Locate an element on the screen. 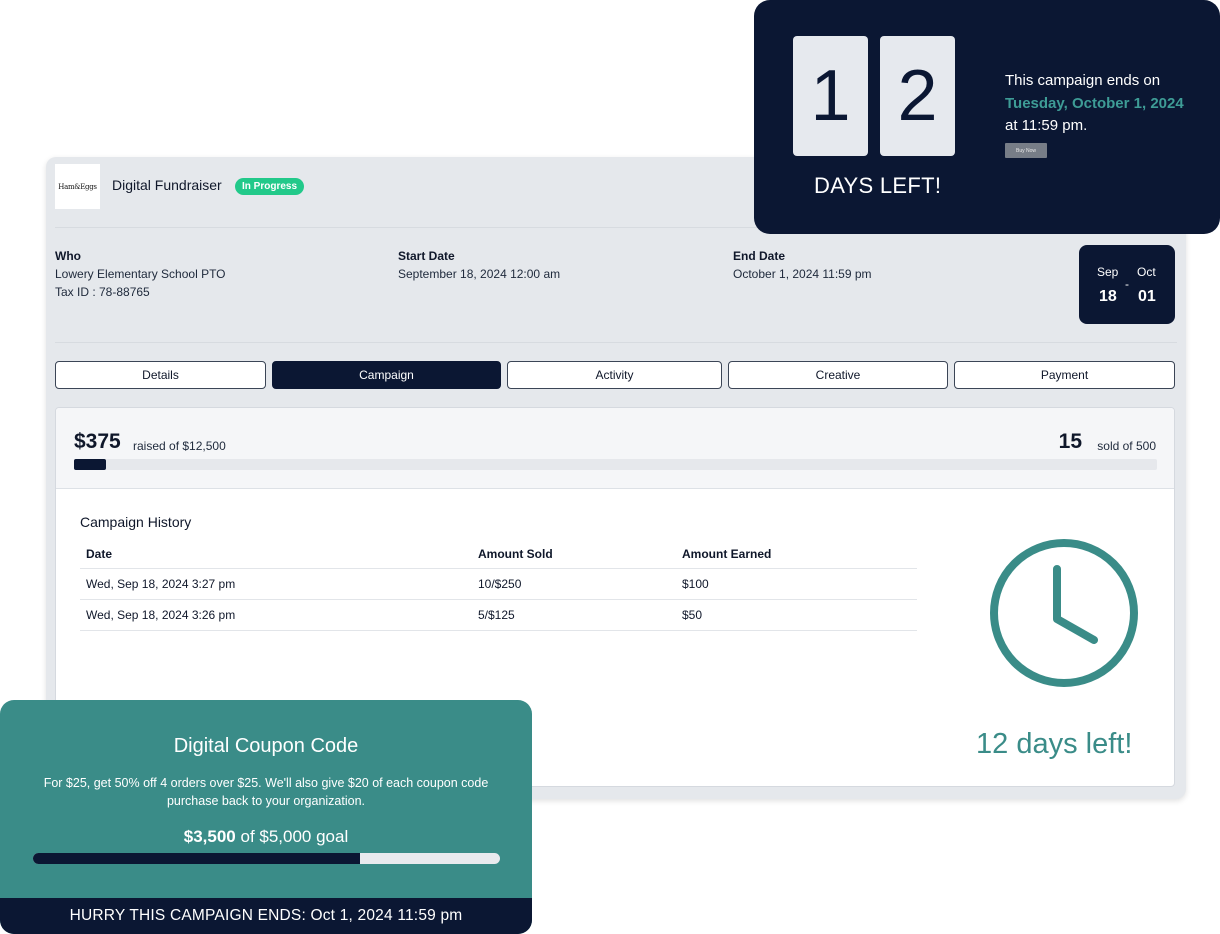 This screenshot has height=934, width=1220. coupon-progress-bar is located at coordinates (266, 858).